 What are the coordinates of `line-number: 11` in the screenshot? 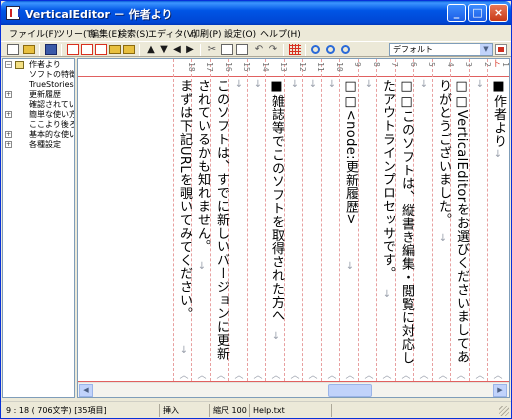 It's located at (320, 67).